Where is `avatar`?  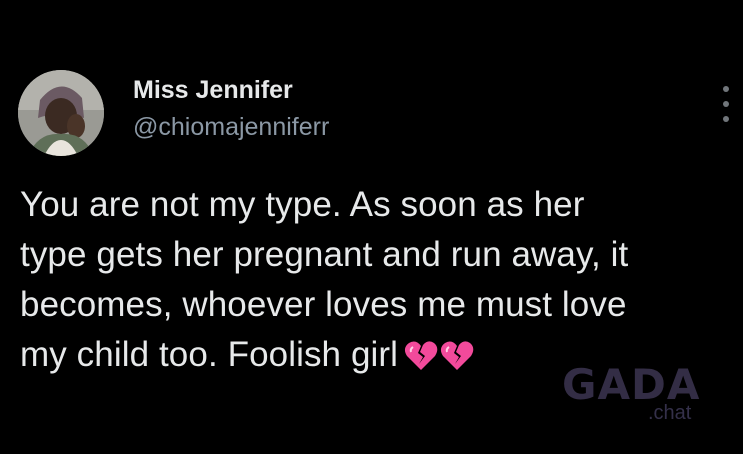 avatar is located at coordinates (61, 113).